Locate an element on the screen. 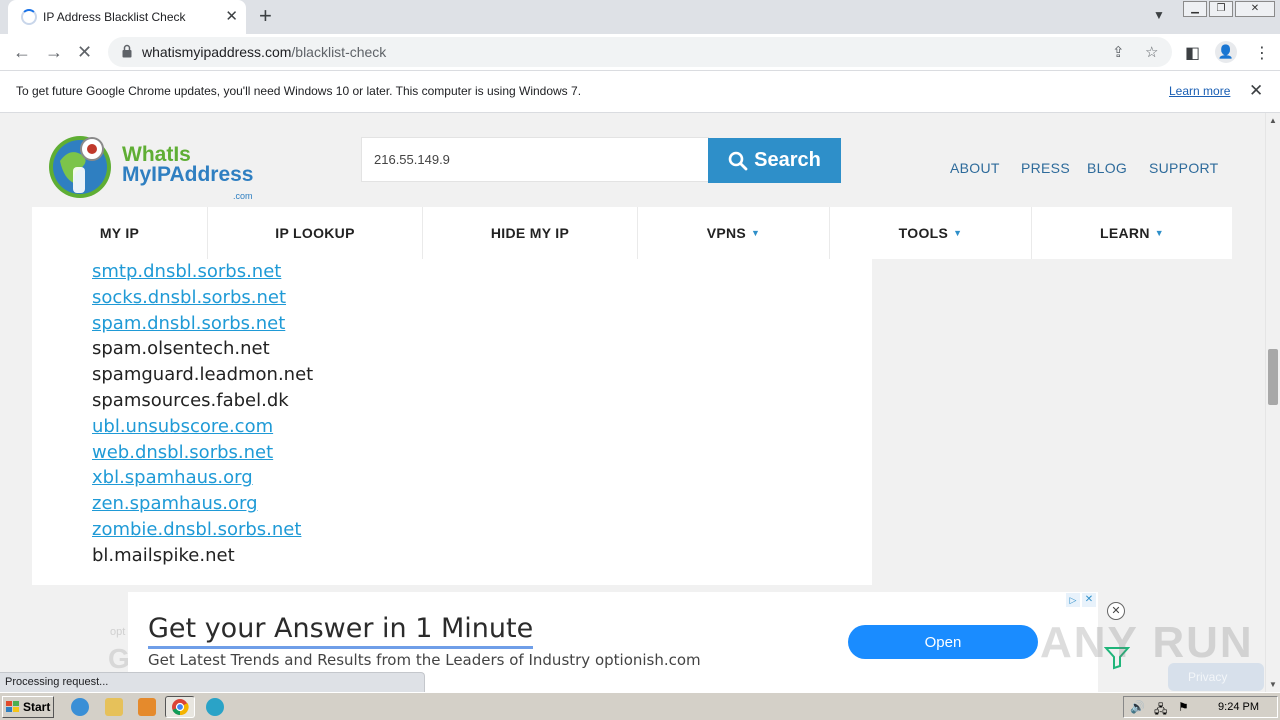  adchoices-icon: ▷ is located at coordinates (1073, 600).